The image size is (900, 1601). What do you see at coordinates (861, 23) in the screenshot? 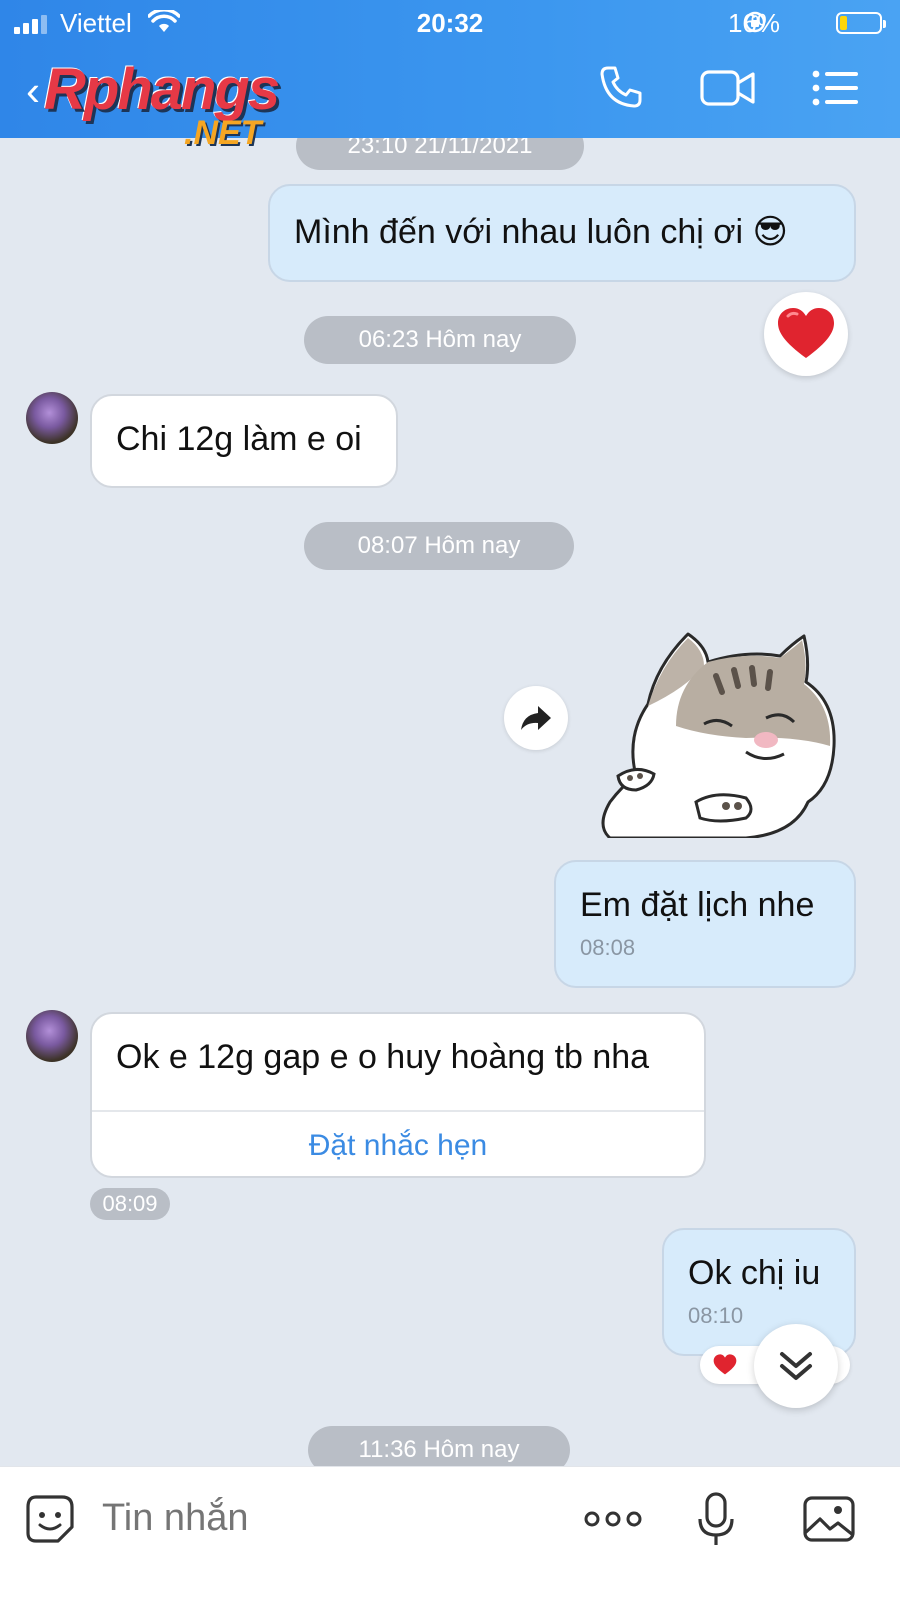
I see `battery-icon` at bounding box center [861, 23].